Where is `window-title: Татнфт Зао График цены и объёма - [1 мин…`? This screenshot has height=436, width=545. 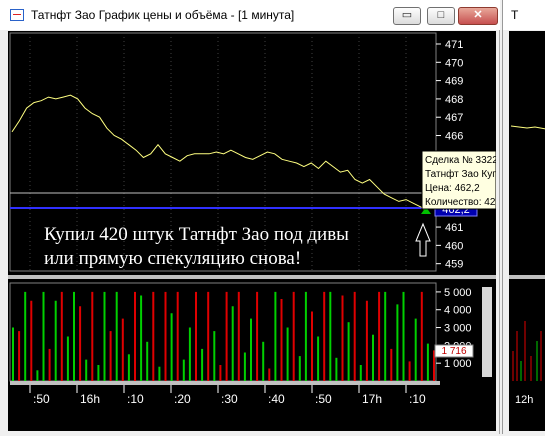
window-title: Татнфт Зао График цены и объёма - [1 мин… is located at coordinates (163, 15).